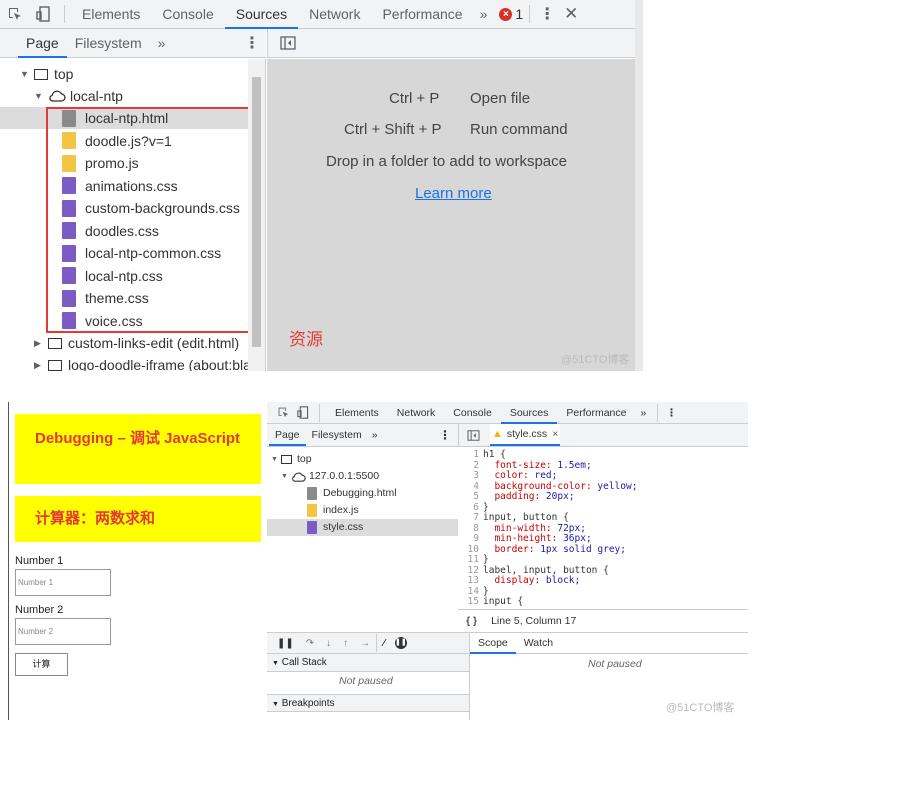 The width and height of the screenshot is (905, 805). What do you see at coordinates (471, 621) in the screenshot?
I see `pretty-print-icon: { }` at bounding box center [471, 621].